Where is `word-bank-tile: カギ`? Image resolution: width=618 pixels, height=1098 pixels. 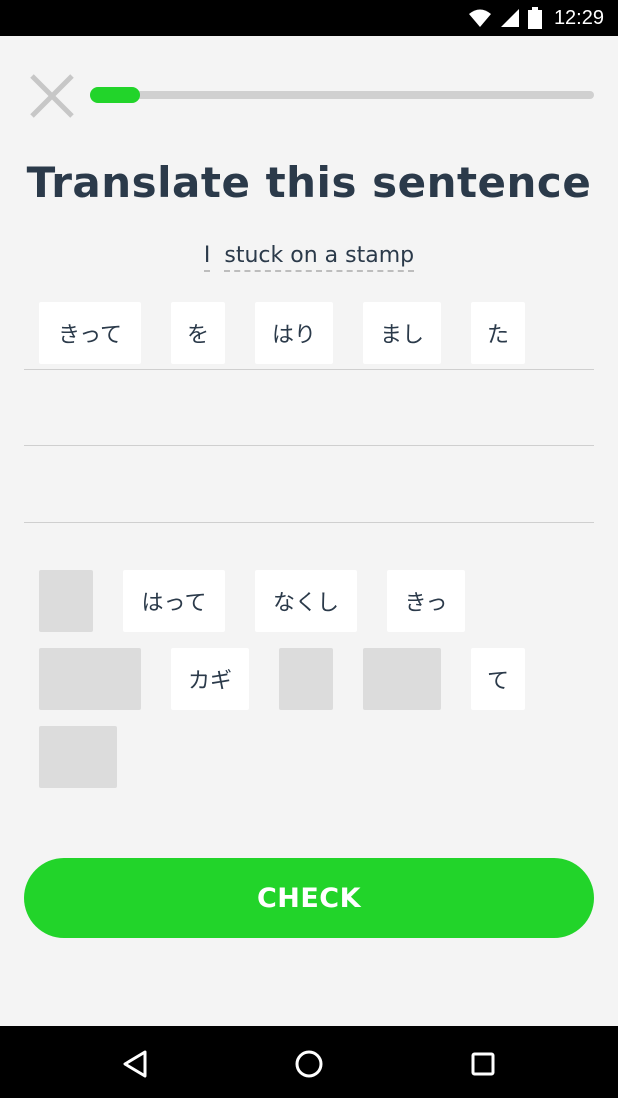 word-bank-tile: カギ is located at coordinates (210, 679).